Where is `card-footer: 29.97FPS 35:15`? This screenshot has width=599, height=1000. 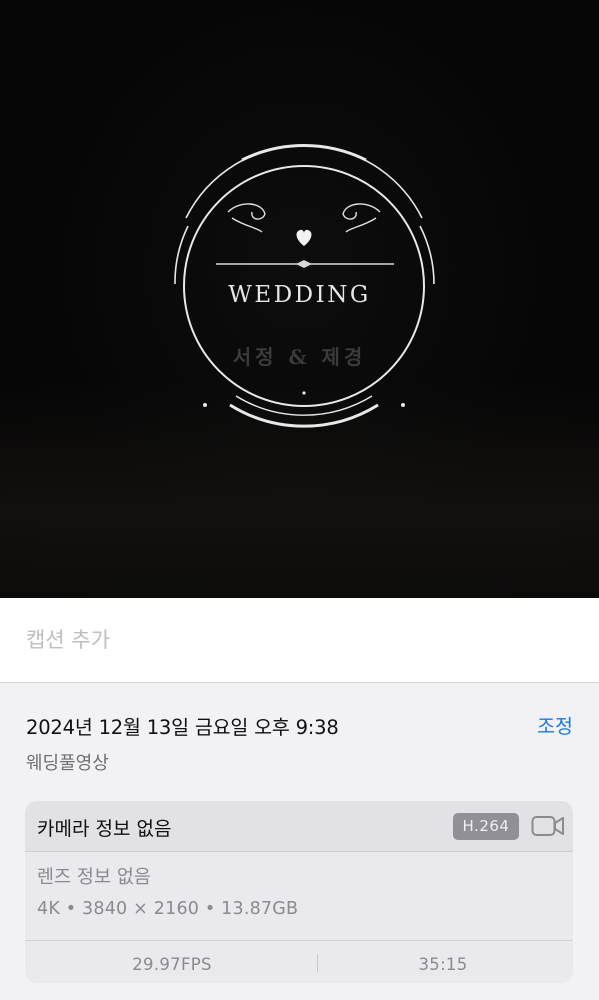 card-footer: 29.97FPS 35:15 is located at coordinates (299, 961).